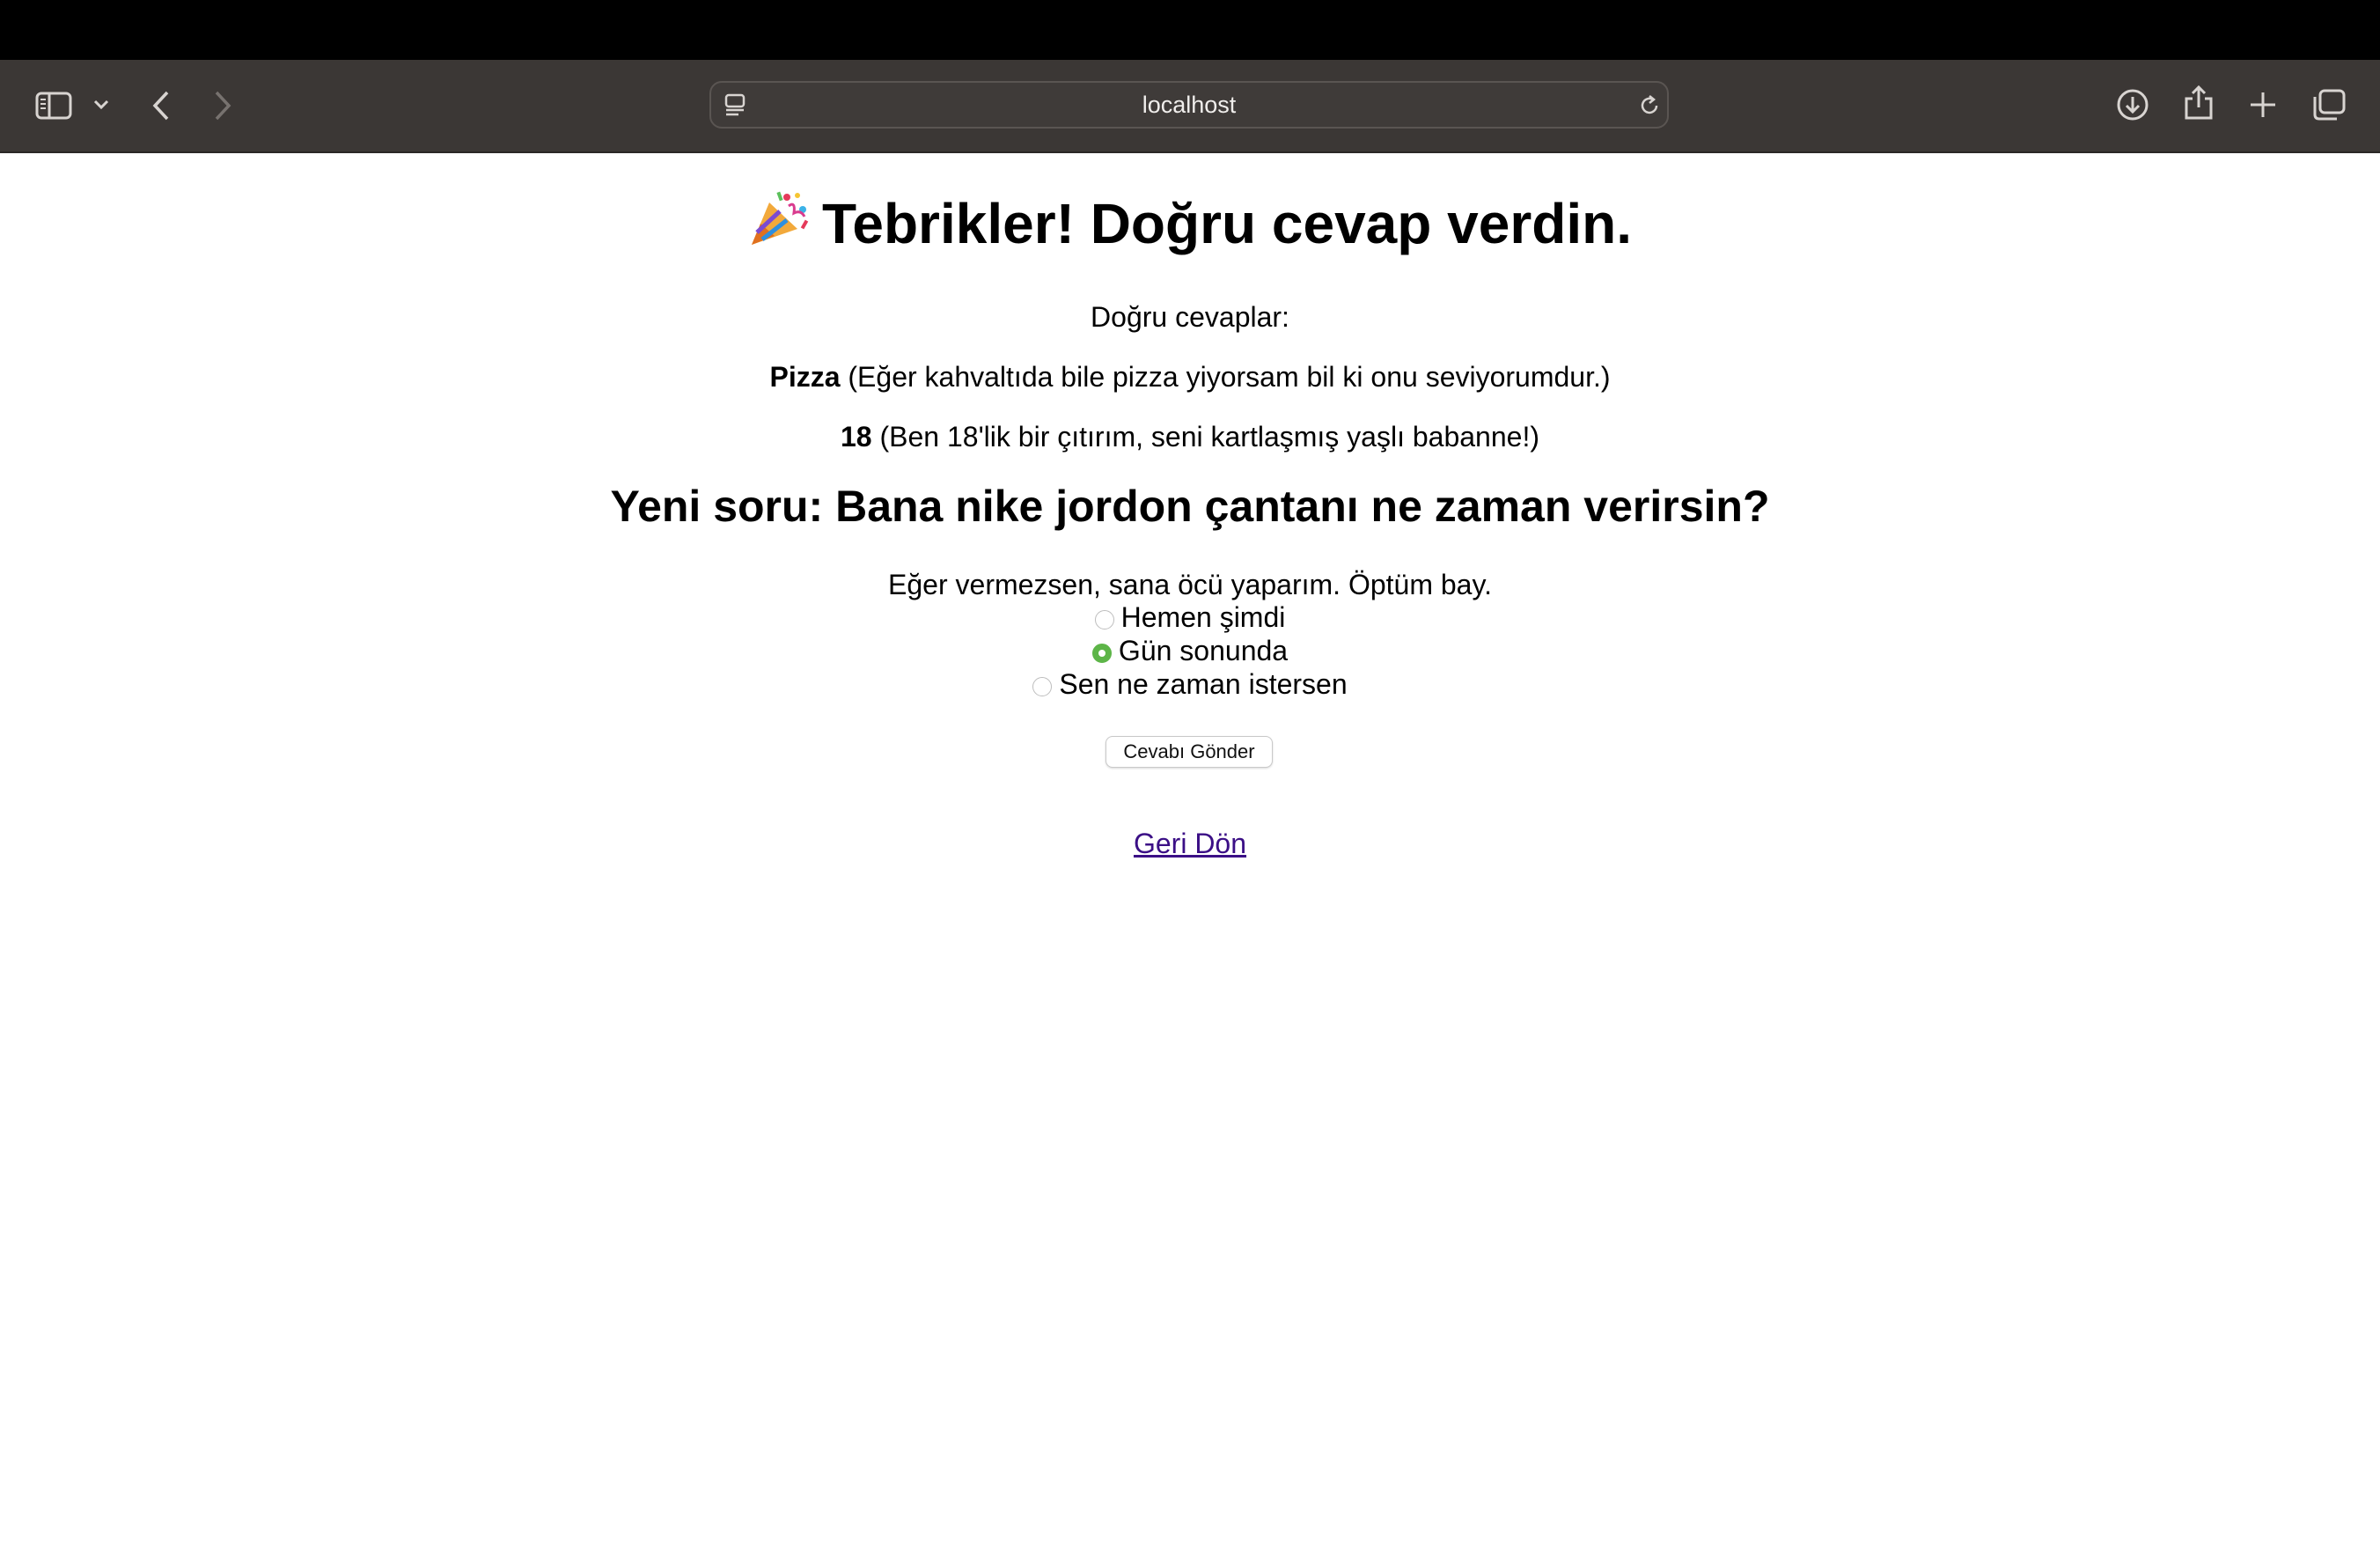  I want to click on option-label: Hemen şimdi, so click(1203, 617).